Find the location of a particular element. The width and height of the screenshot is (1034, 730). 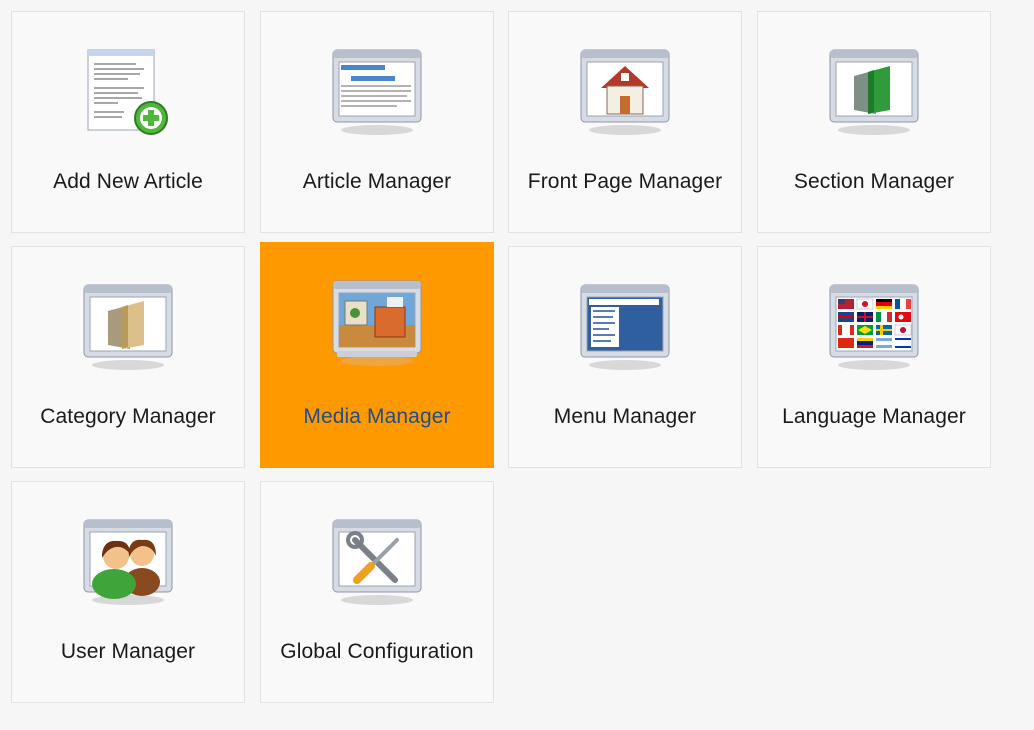

add-article-icon is located at coordinates (128, 90).